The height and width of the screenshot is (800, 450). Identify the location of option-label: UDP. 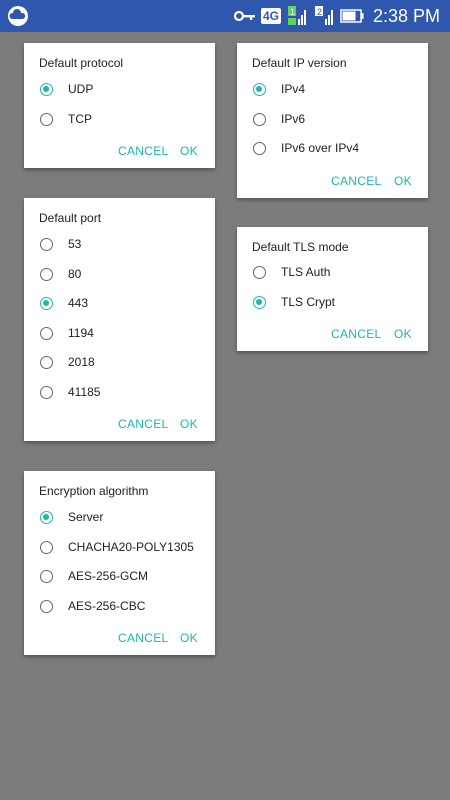
(81, 89).